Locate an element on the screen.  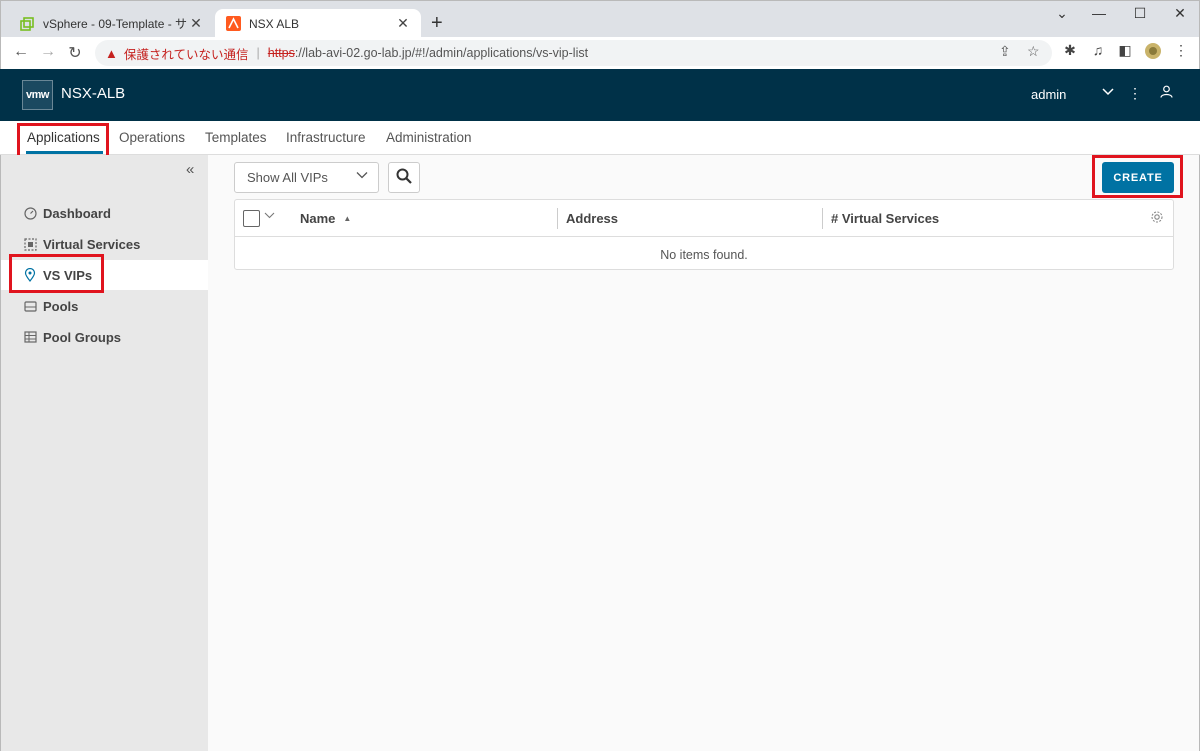
column-header-virtual-services: # Virtual Services is located at coordinates (885, 218).